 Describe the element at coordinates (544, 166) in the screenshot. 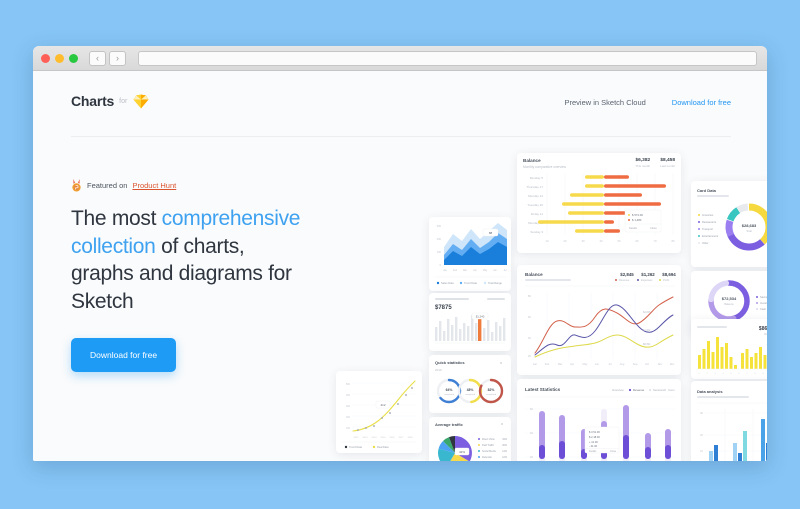

I see `card-subtitle: Monthly comparative overview` at that location.